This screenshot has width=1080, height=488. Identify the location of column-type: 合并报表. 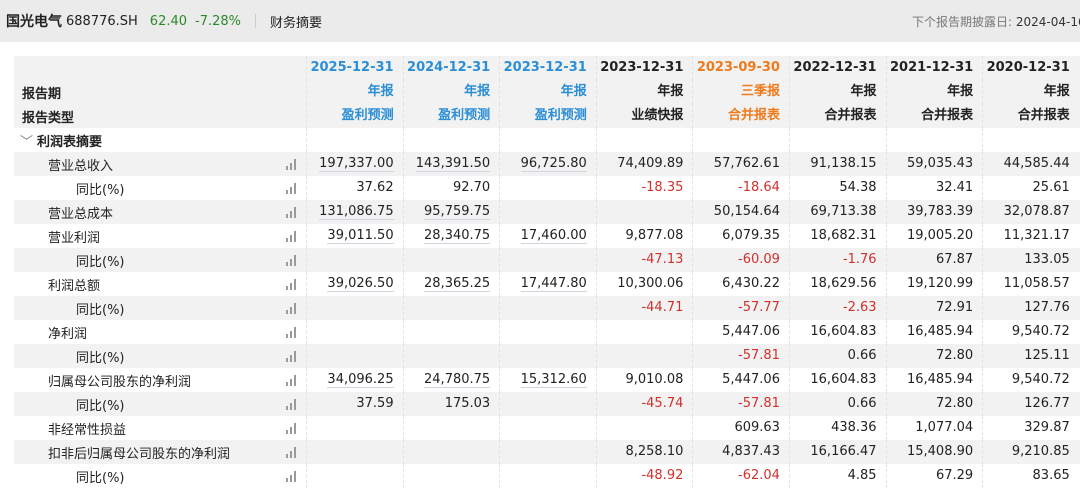
(934, 116).